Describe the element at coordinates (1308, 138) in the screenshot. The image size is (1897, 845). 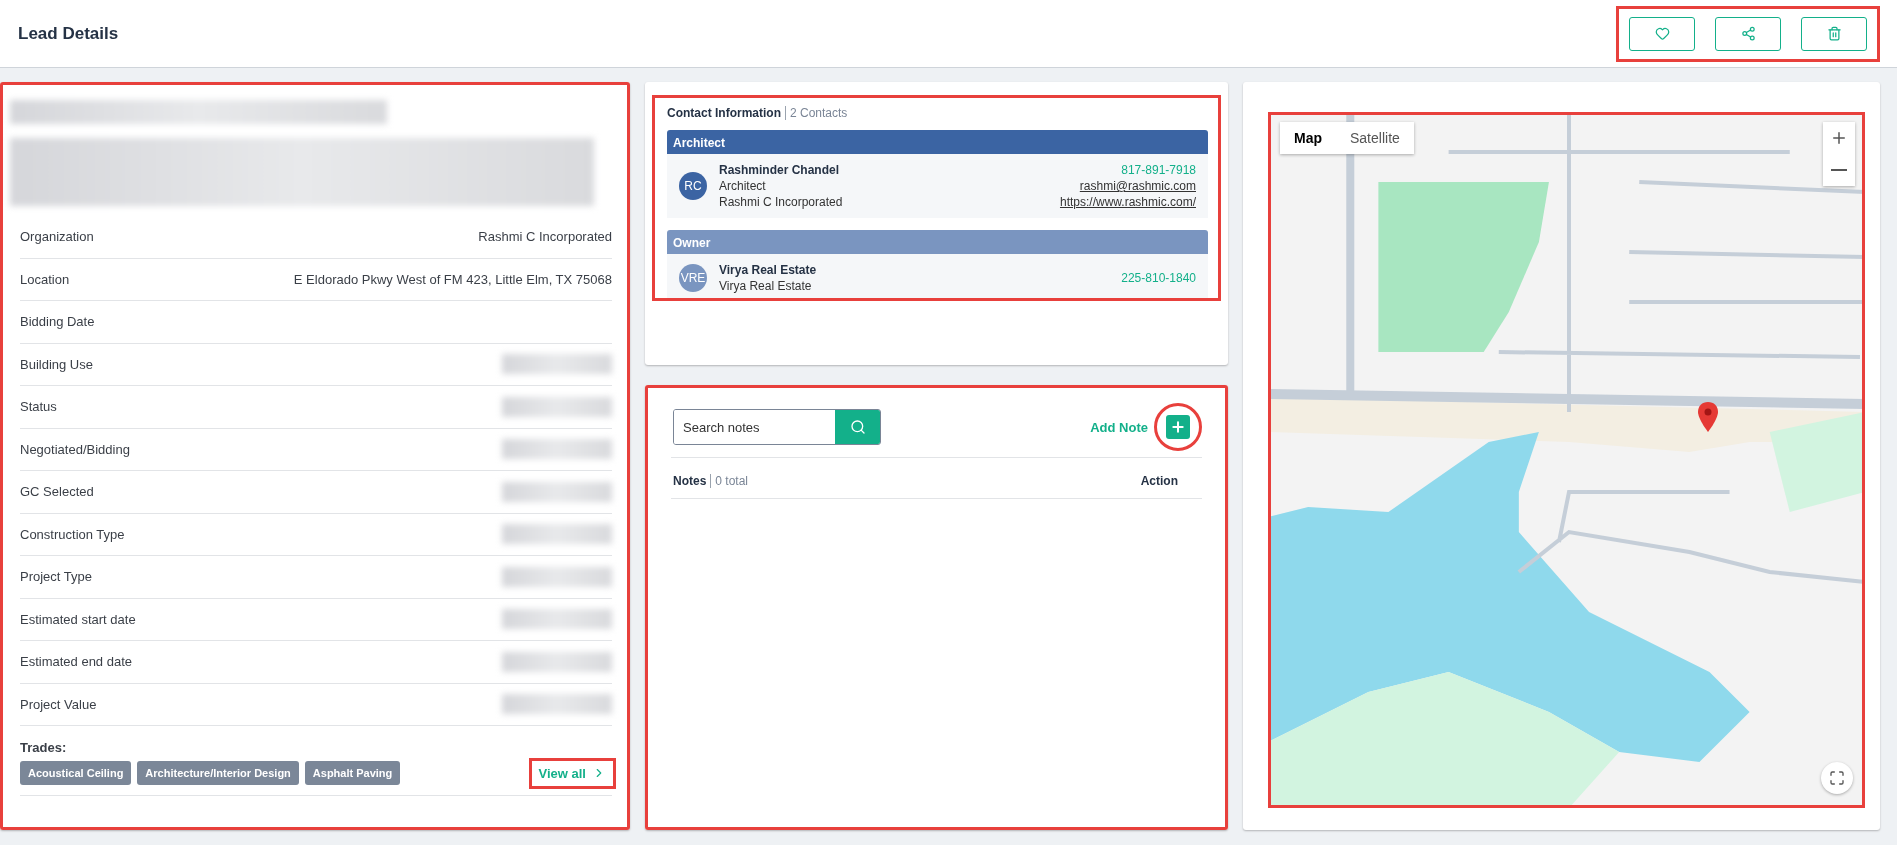
I see `map-type-tab: Map` at that location.